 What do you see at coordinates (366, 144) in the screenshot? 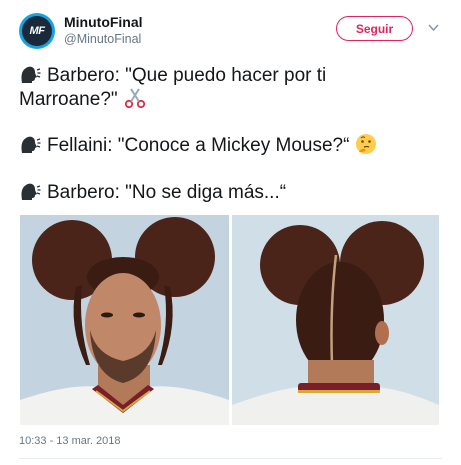
I see `thinking-face-icon` at bounding box center [366, 144].